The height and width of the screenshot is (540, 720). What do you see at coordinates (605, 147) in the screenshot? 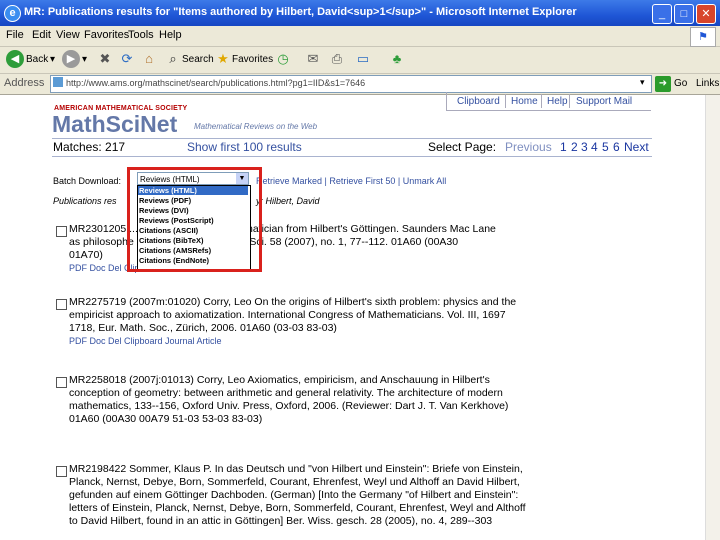
I see `page-5-link: 5` at bounding box center [605, 147].